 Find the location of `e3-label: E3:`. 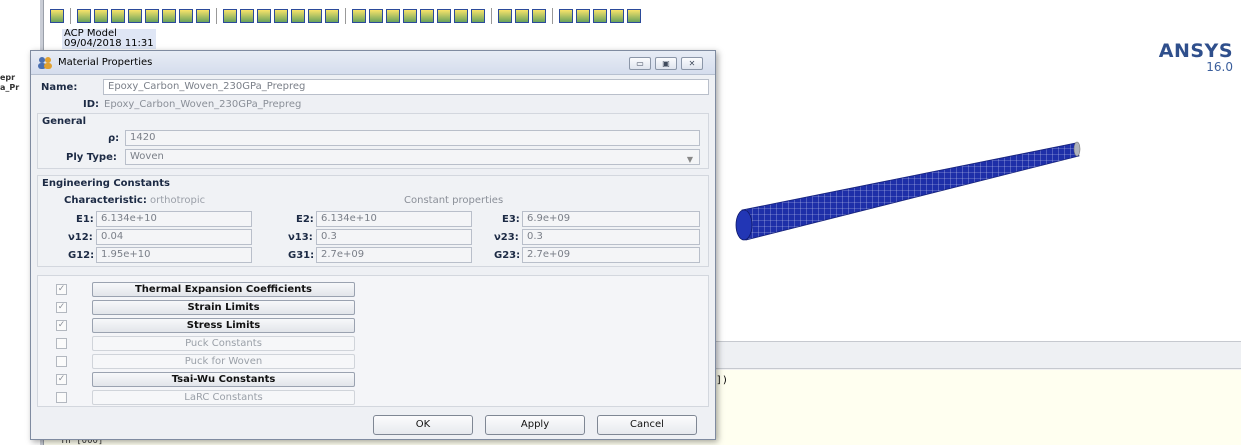

e3-label: E3: is located at coordinates (511, 219).